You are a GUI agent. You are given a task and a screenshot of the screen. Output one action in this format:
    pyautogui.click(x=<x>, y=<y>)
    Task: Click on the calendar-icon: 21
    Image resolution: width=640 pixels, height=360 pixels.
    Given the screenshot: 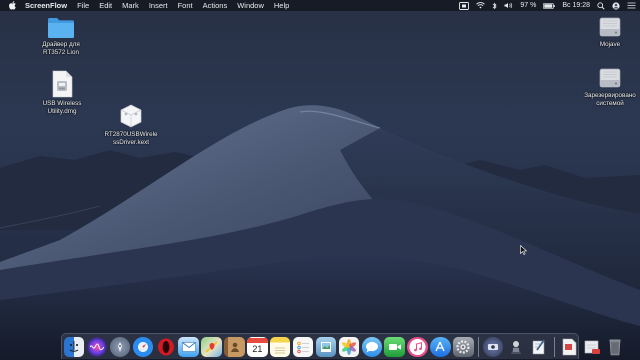 What is the action you would take?
    pyautogui.click(x=257, y=348)
    